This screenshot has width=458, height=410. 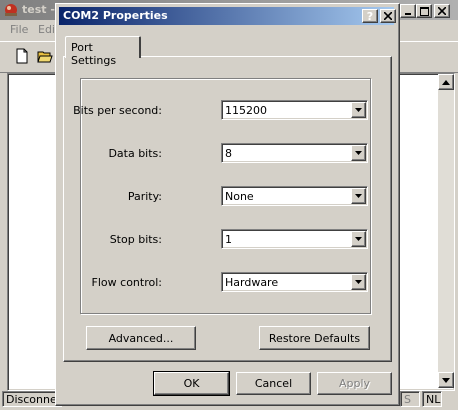 I want to click on ok-button: OK, so click(x=191, y=383).